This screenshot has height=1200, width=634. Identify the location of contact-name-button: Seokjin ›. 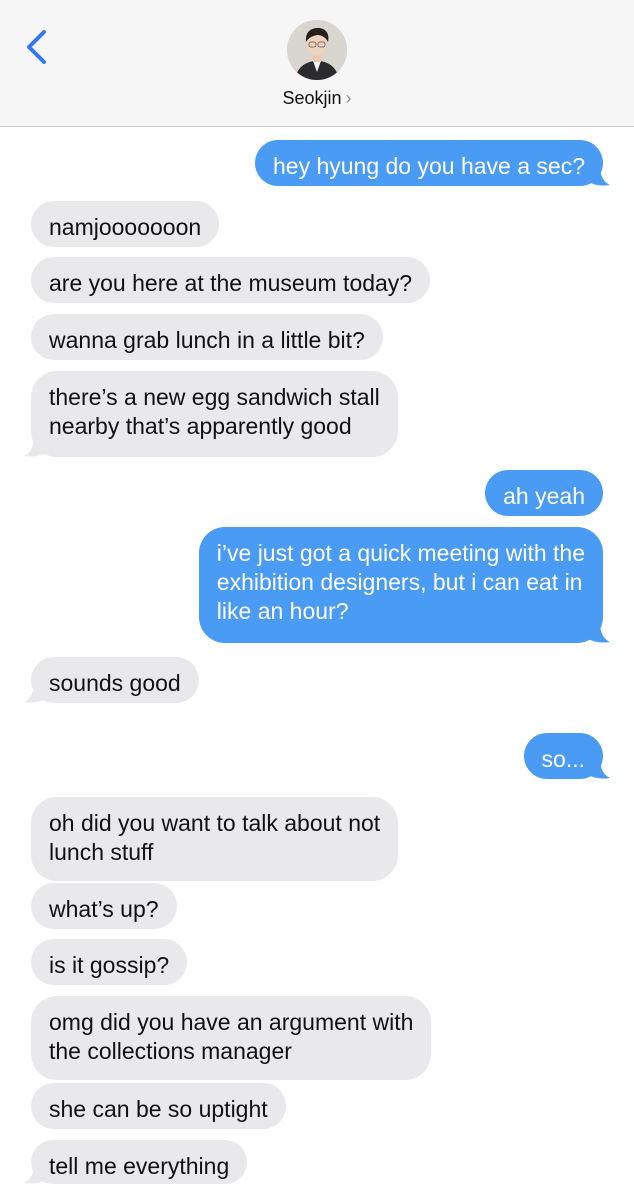
(317, 98).